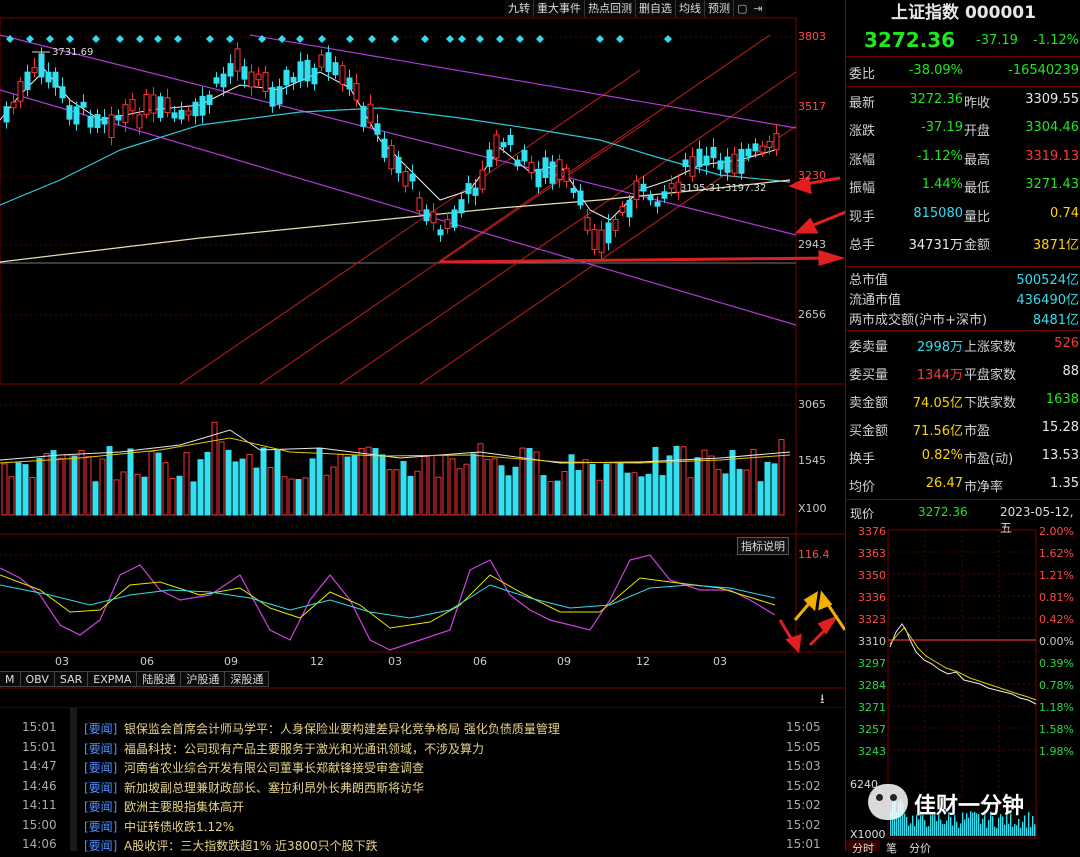 The width and height of the screenshot is (1080, 857). Describe the element at coordinates (10, 679) in the screenshot. I see `tab-m: M` at that location.